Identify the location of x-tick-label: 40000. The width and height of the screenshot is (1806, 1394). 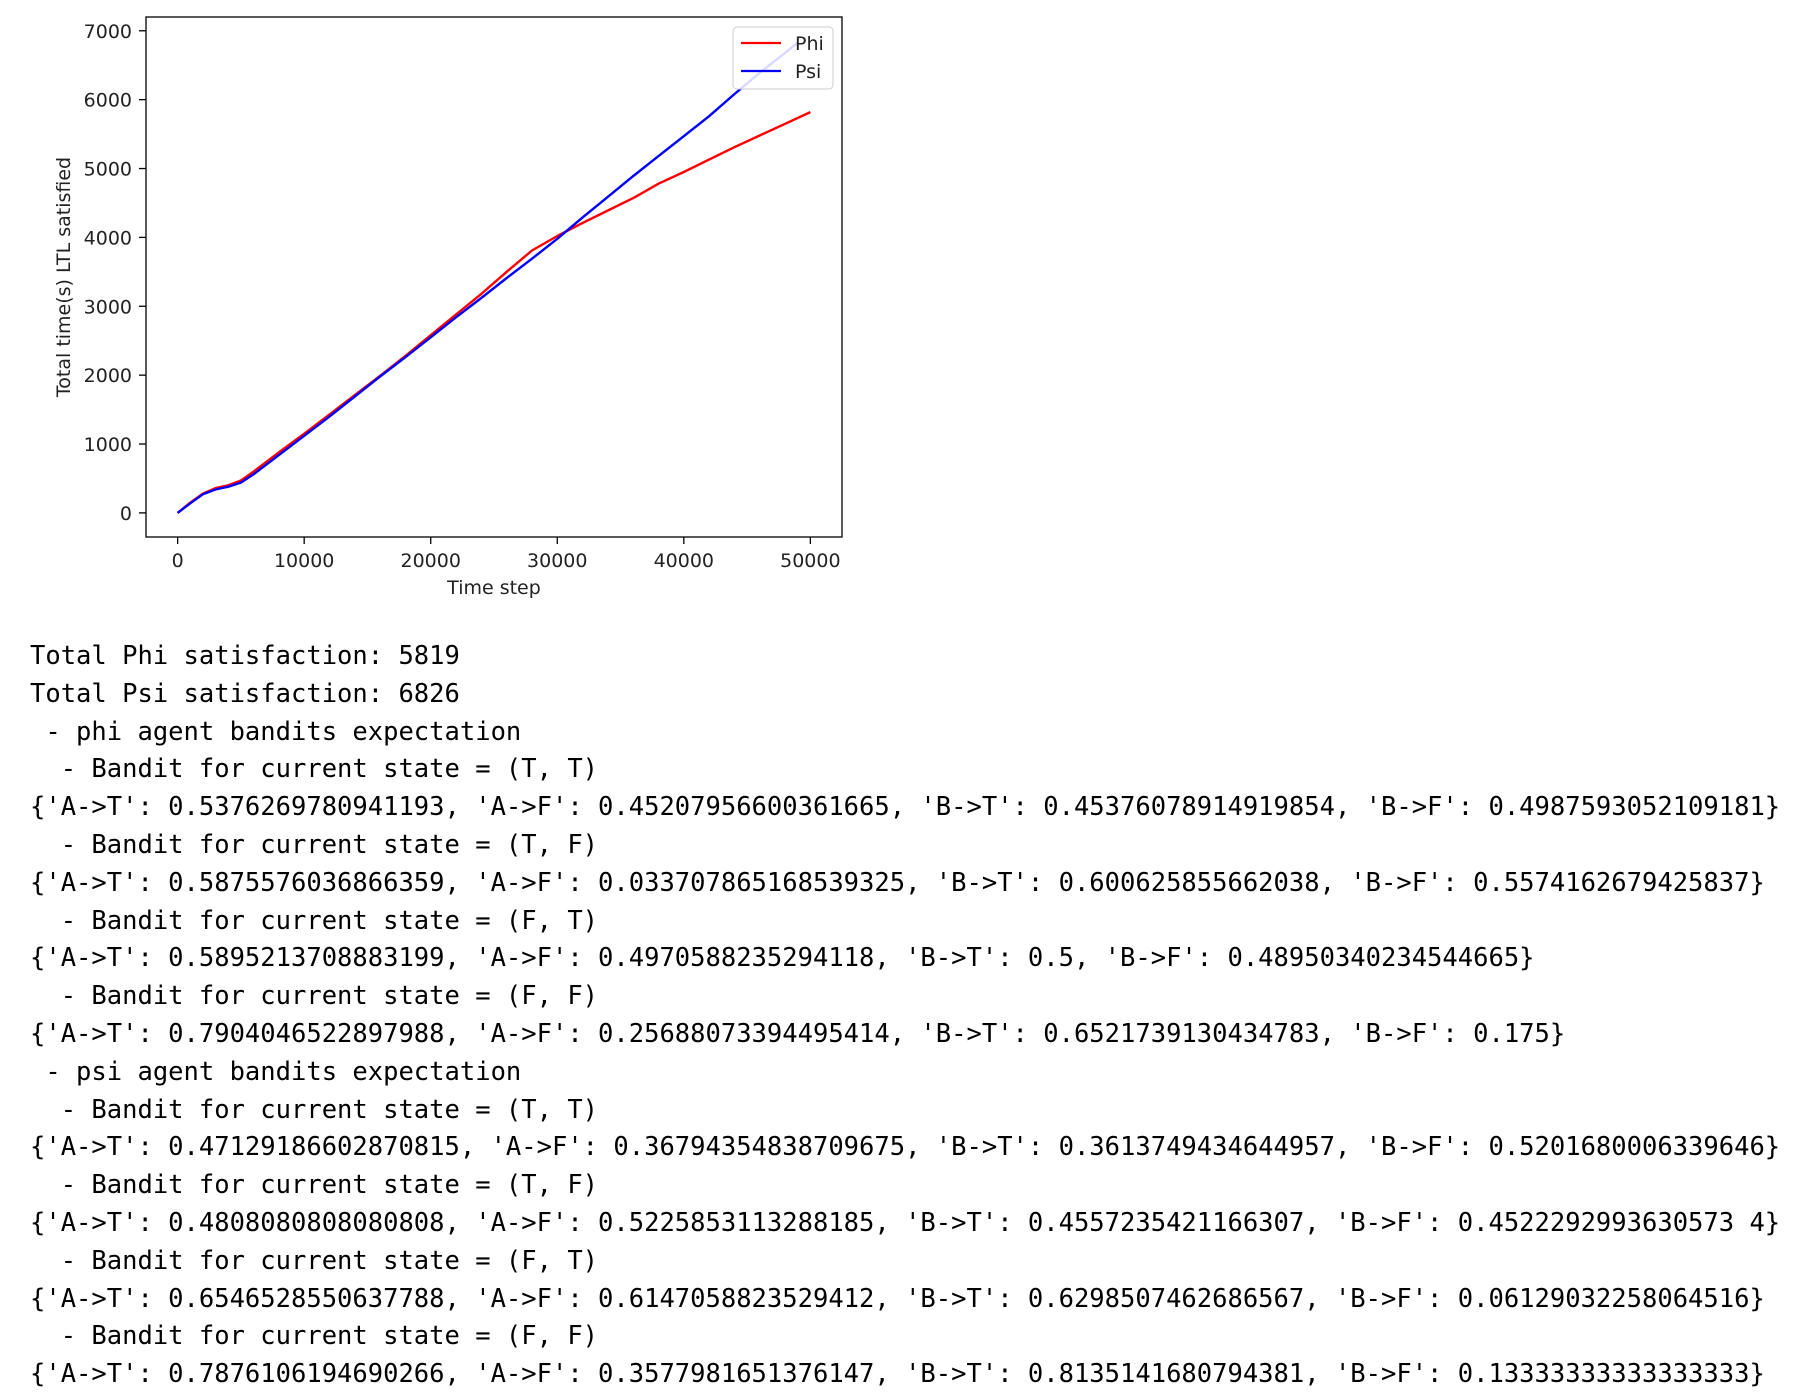
(684, 561).